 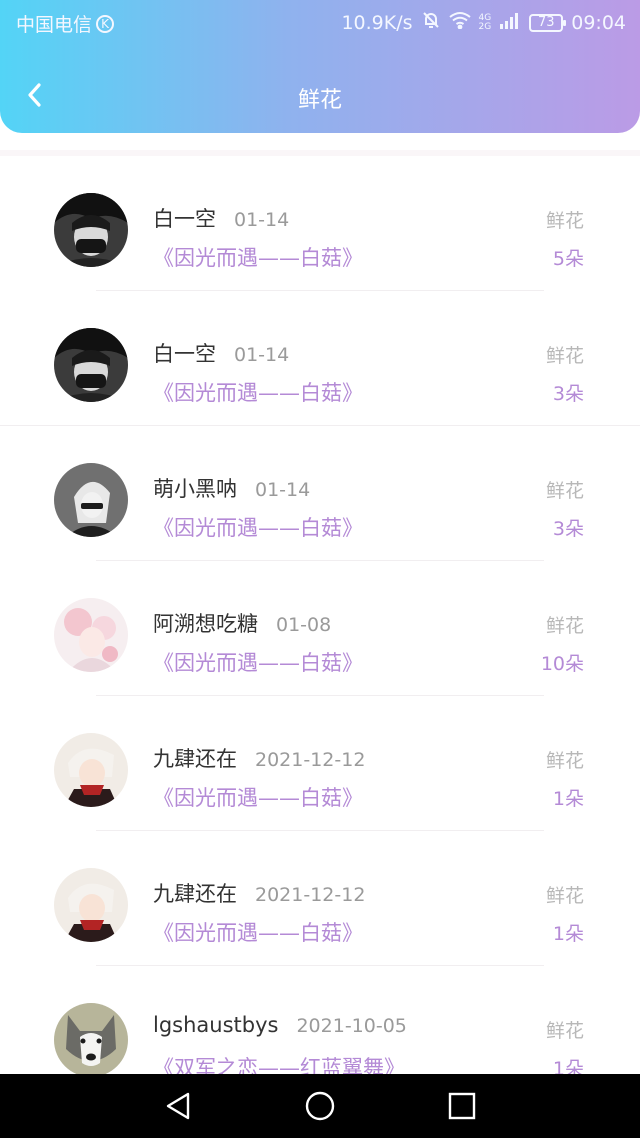 I want to click on nav-recent-button, so click(x=462, y=1106).